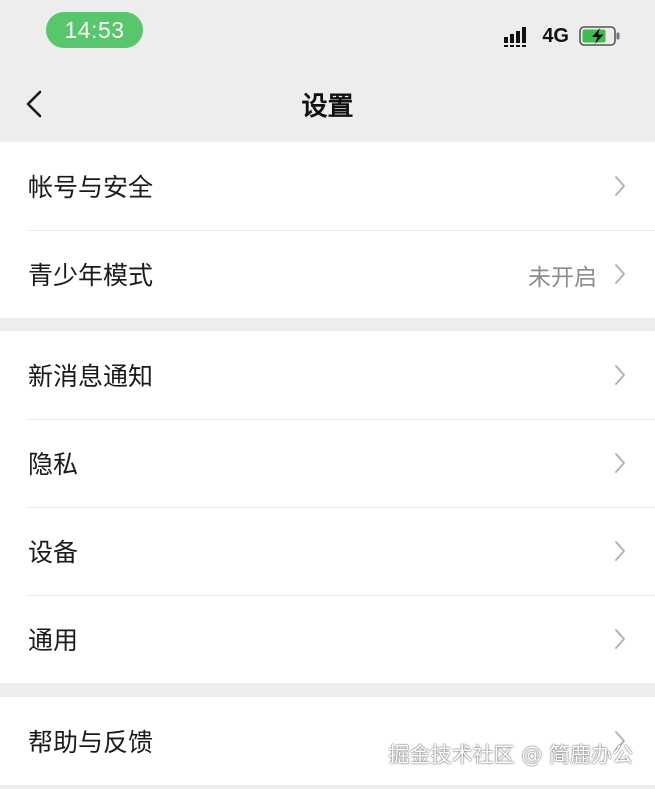 This screenshot has width=655, height=789. I want to click on status-time: 14:53, so click(94, 30).